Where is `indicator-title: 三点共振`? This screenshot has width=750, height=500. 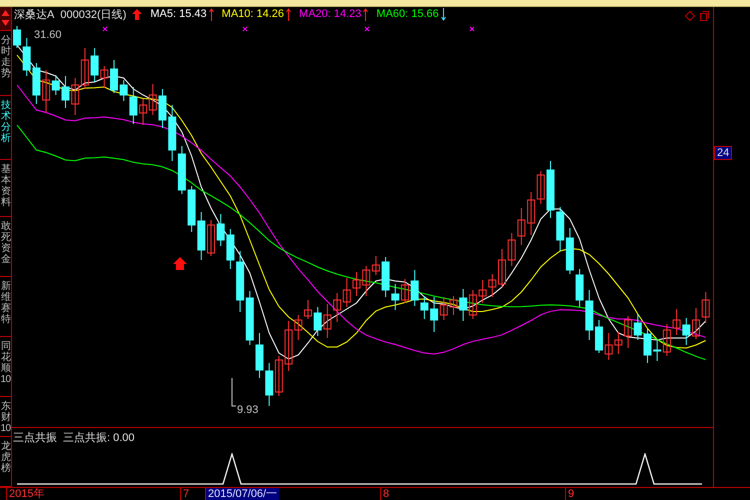 indicator-title: 三点共振 is located at coordinates (35, 437).